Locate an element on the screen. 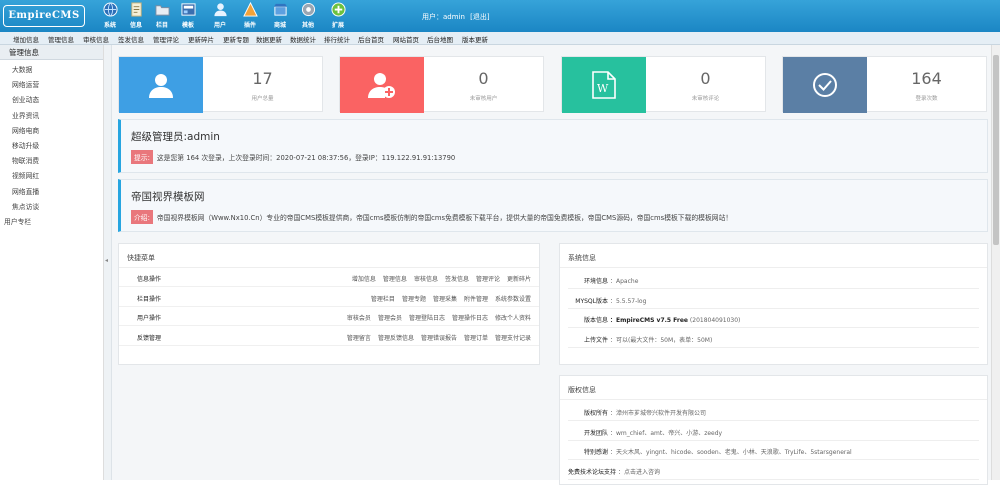  copyright-row: 开发团队 ：wm_chief、amt、帝兴、小游、zeedy is located at coordinates (773, 431).